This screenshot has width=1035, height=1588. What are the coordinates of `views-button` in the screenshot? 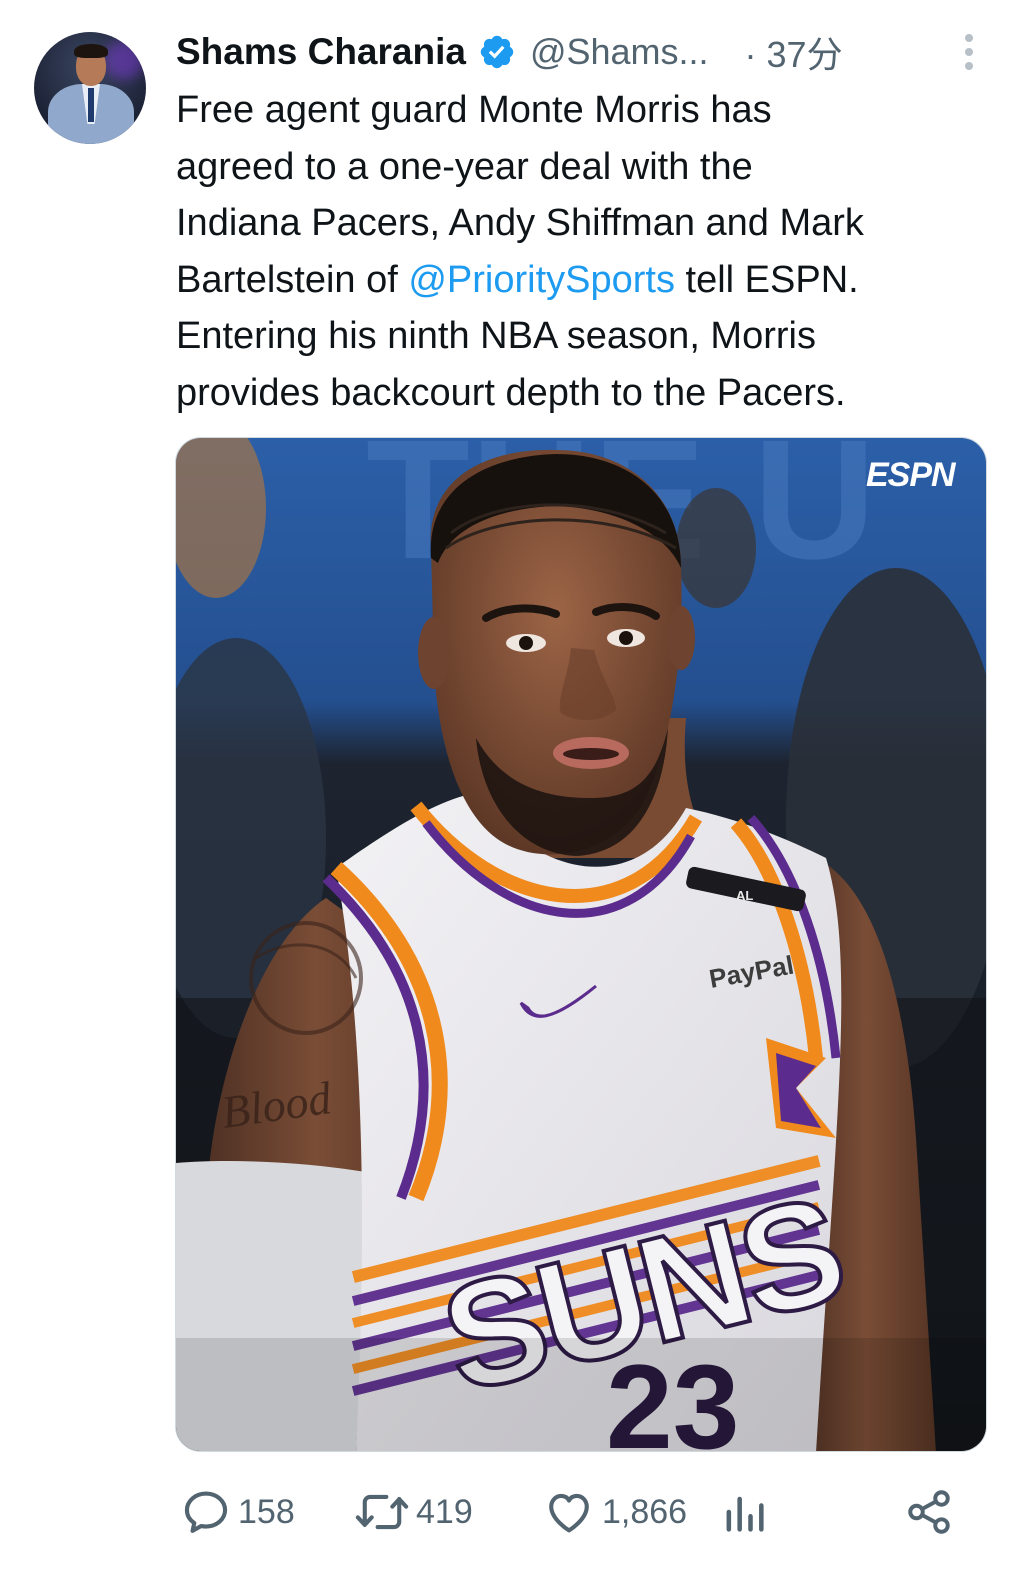 It's located at (744, 1512).